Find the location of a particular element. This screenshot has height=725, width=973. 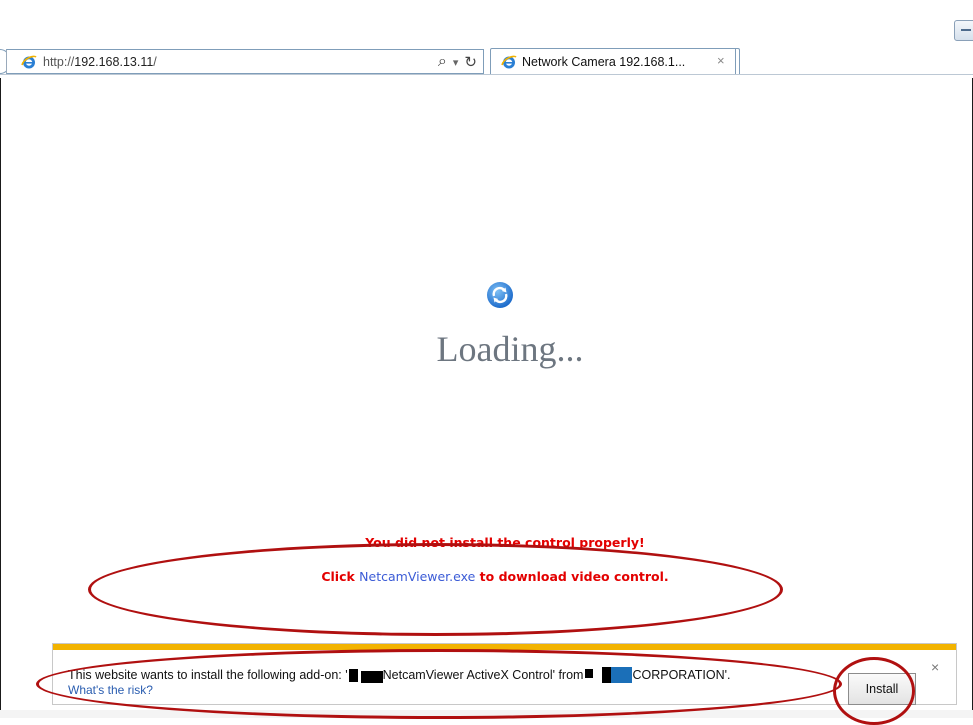

publisher-name: CORPORATION'. is located at coordinates (681, 675).